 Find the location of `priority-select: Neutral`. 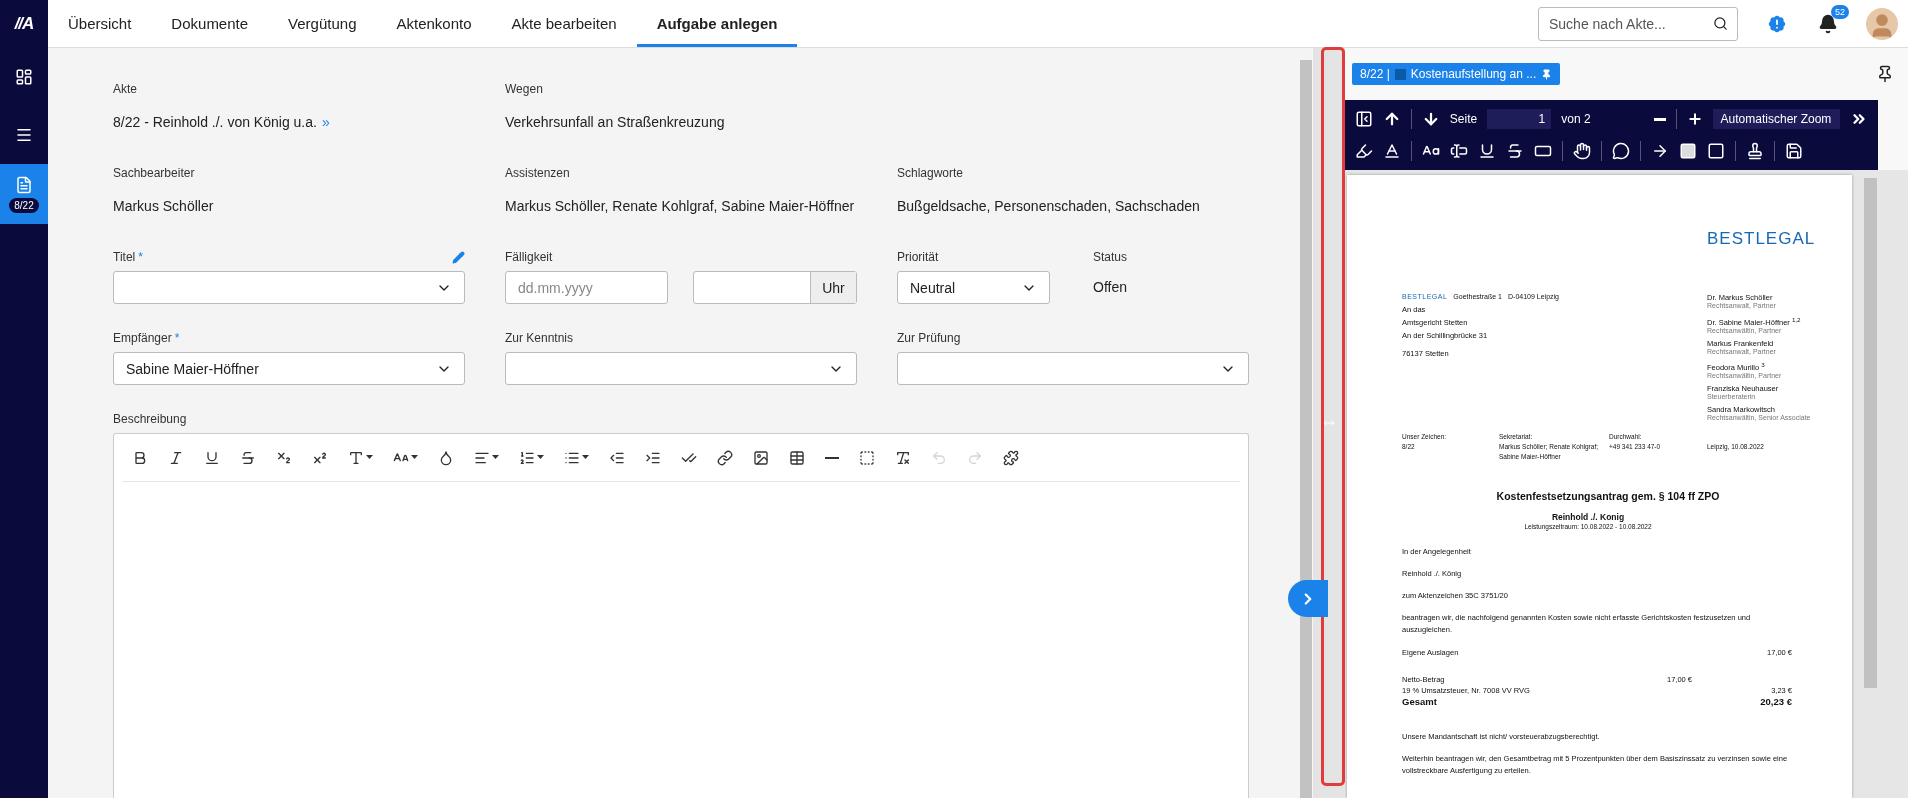

priority-select: Neutral is located at coordinates (973, 287).